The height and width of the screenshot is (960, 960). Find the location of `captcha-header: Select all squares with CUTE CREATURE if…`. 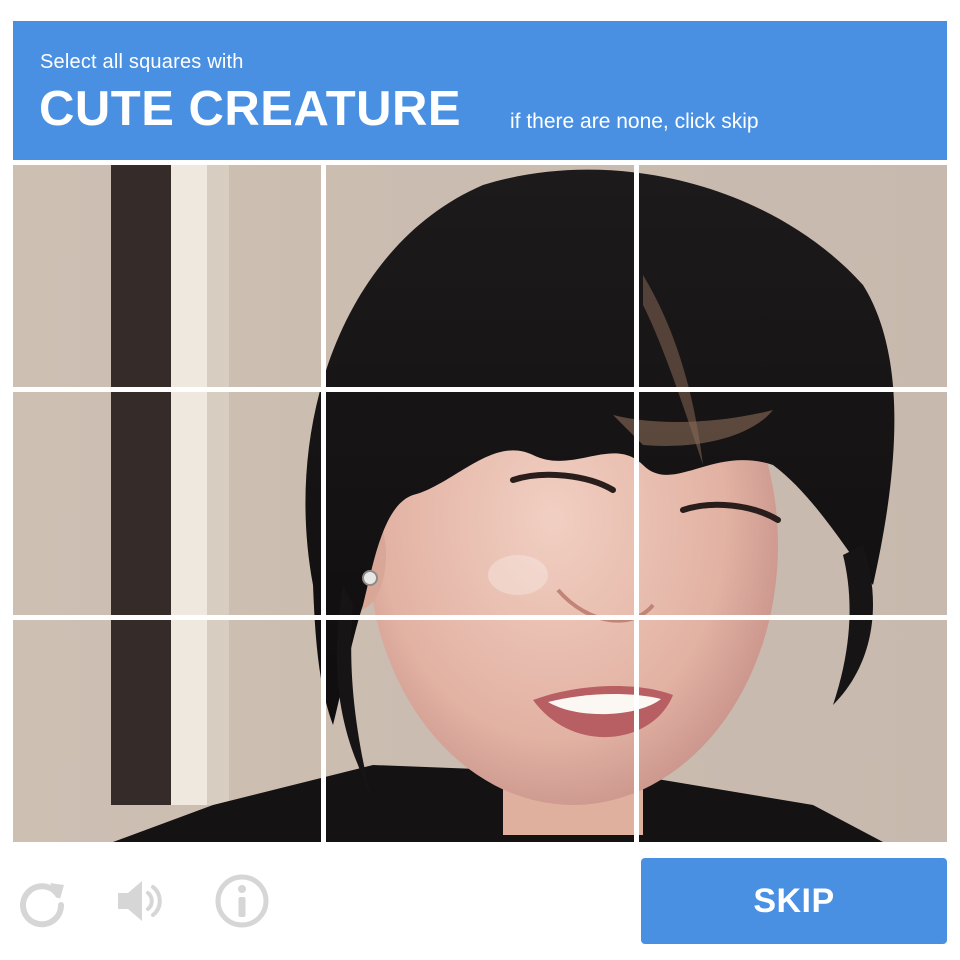

captcha-header: Select all squares with CUTE CREATURE if… is located at coordinates (480, 90).